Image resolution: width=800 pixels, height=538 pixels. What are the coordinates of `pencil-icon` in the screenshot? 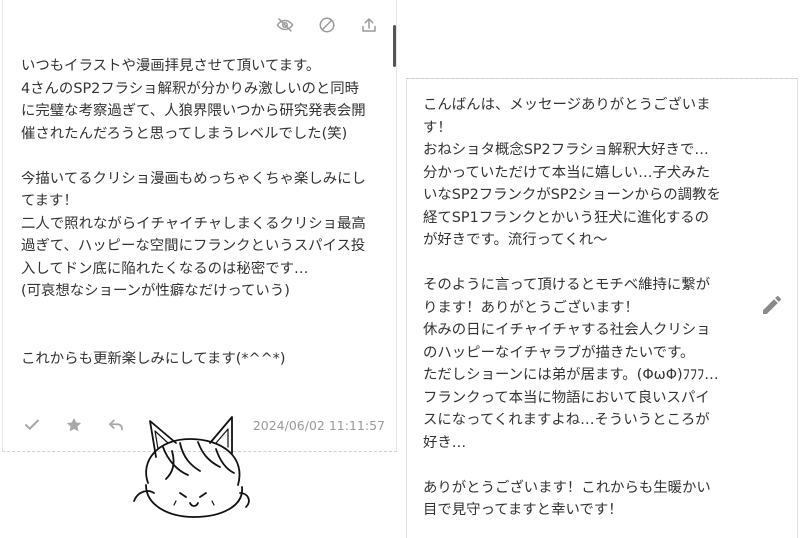 It's located at (772, 305).